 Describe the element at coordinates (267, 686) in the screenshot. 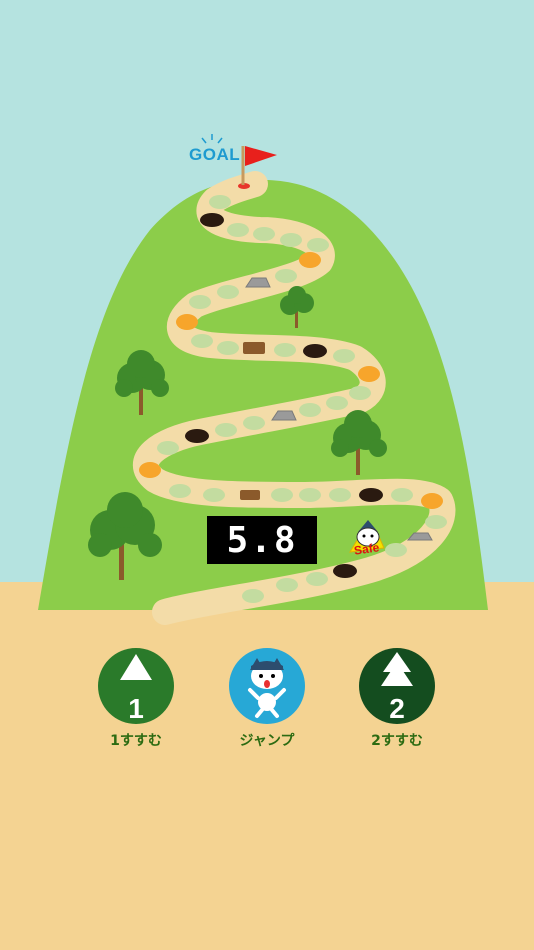

I see `jump-button` at that location.